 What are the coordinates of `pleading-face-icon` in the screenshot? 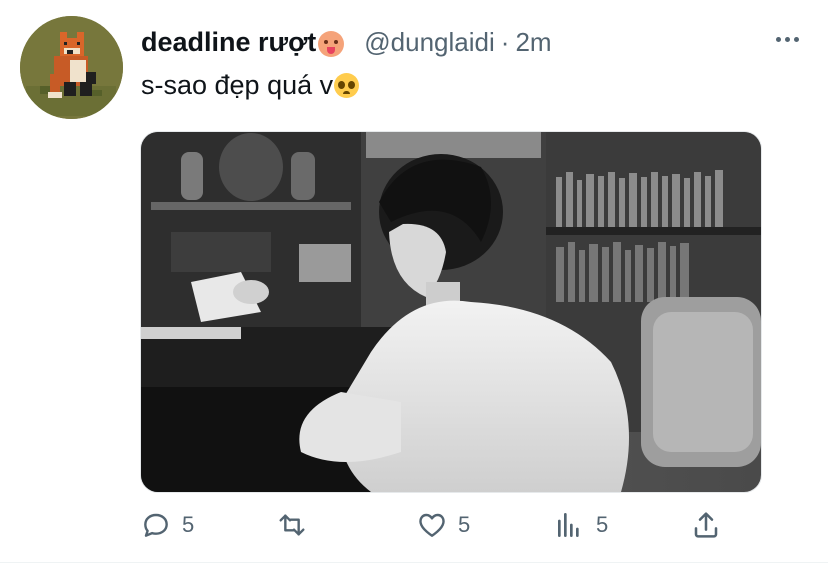 It's located at (347, 85).